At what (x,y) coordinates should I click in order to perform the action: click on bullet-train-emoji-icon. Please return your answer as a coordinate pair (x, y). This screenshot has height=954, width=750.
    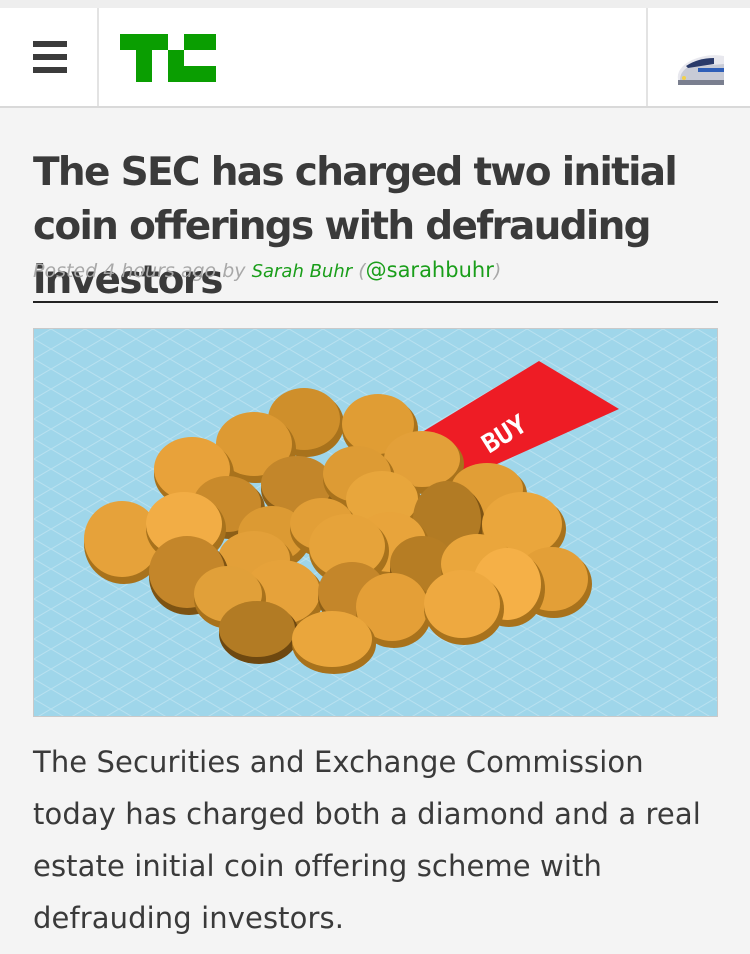
    Looking at the image, I should click on (700, 70).